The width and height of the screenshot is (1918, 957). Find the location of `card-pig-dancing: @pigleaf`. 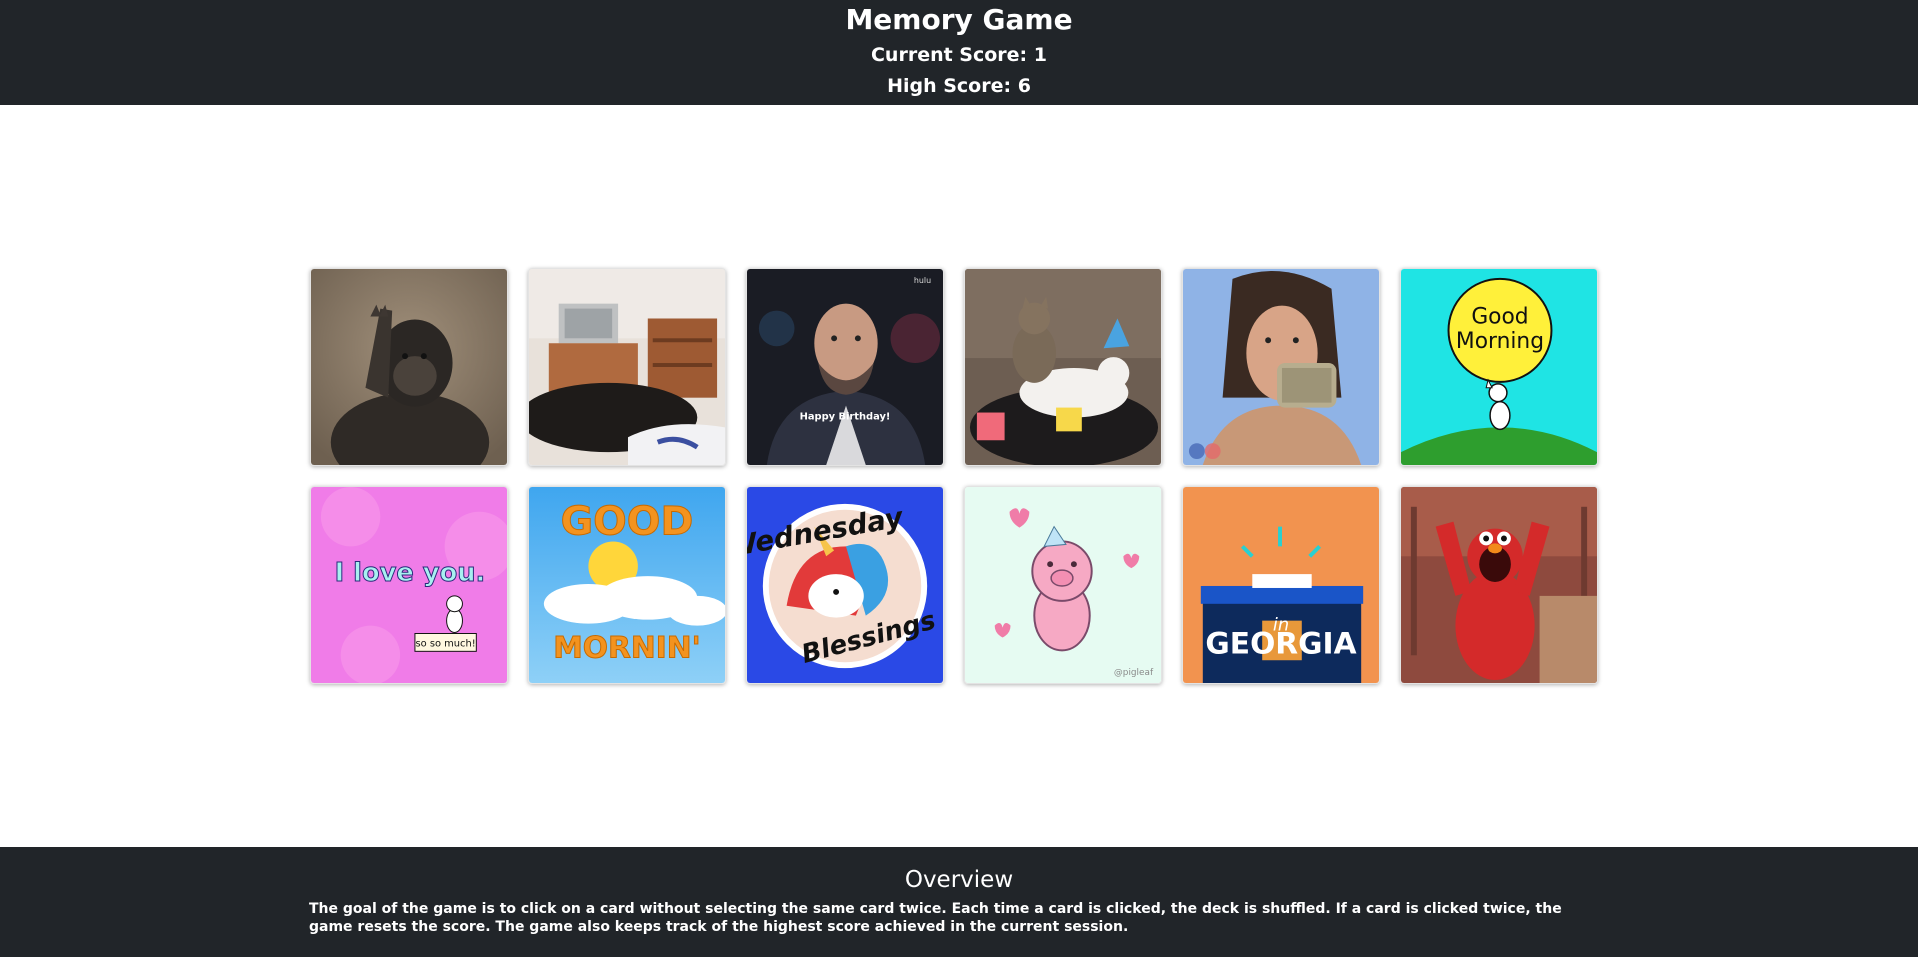

card-pig-dancing: @pigleaf is located at coordinates (1063, 585).